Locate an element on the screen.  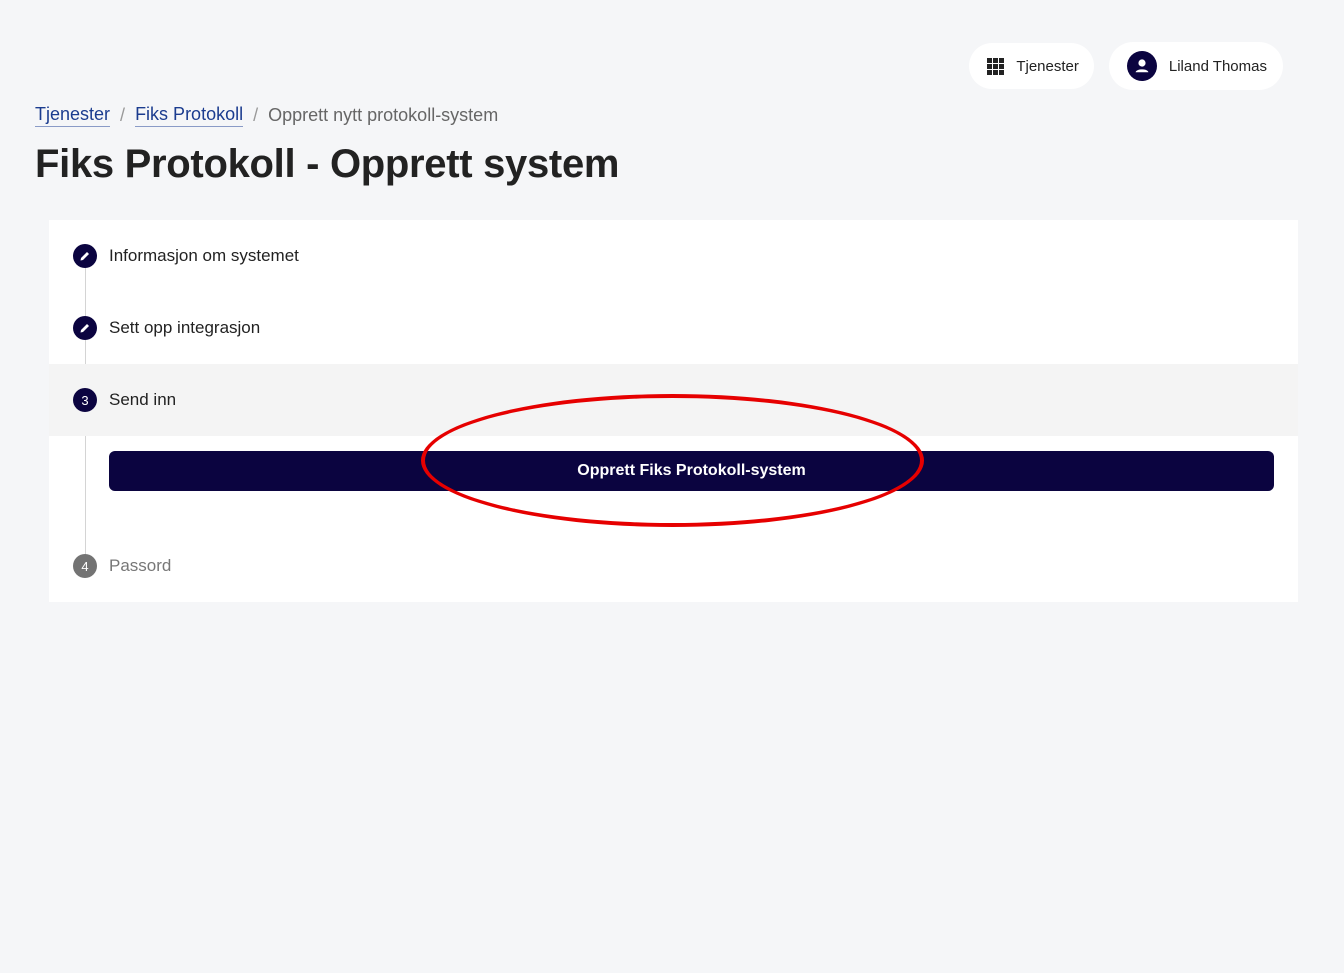
apps-grid-icon is located at coordinates (996, 66).